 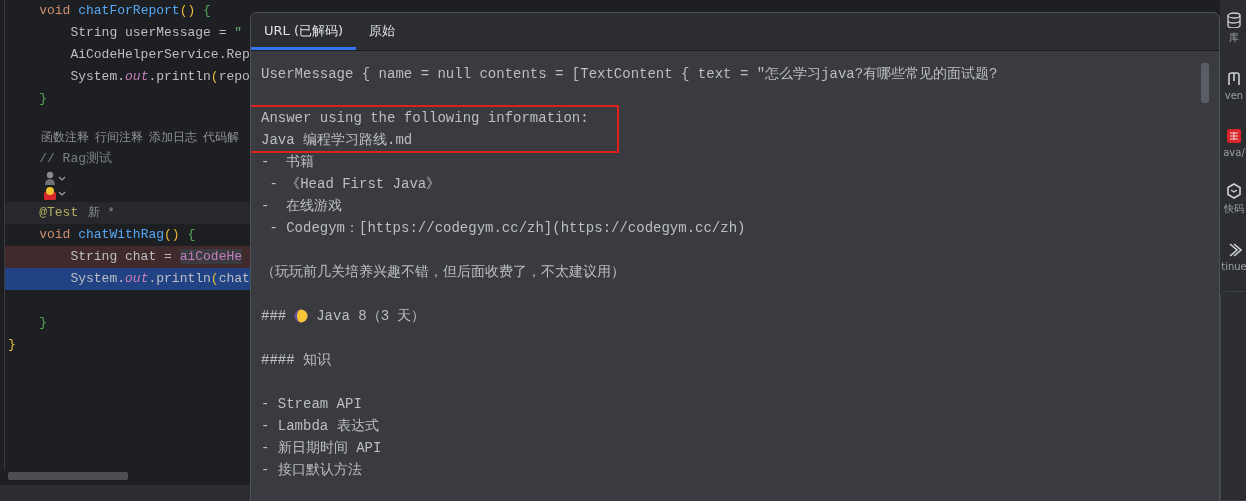 What do you see at coordinates (1234, 209) in the screenshot?
I see `tool-label: 快码` at bounding box center [1234, 209].